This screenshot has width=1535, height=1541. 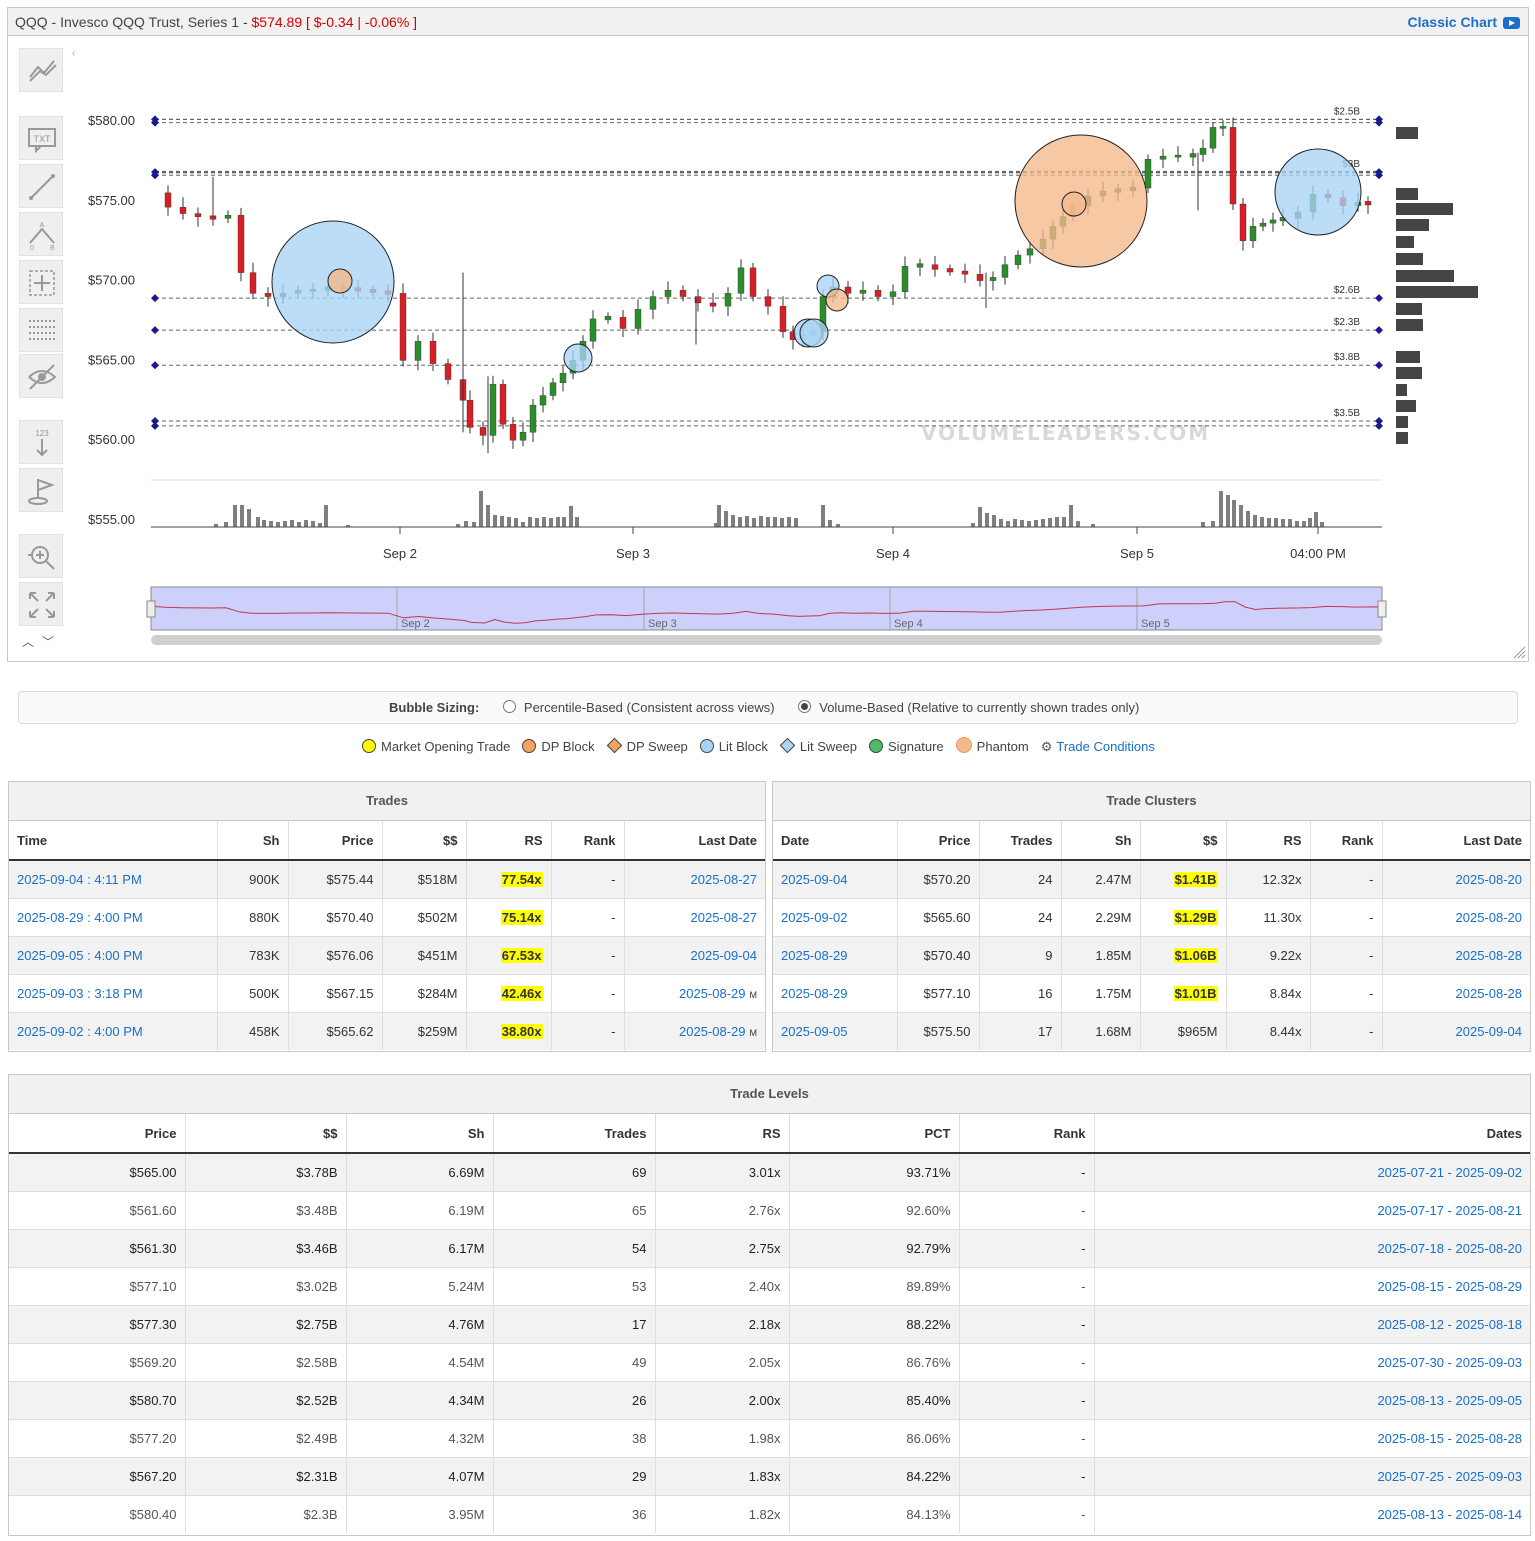 I want to click on dp-block-bubble, so click(x=1074, y=204).